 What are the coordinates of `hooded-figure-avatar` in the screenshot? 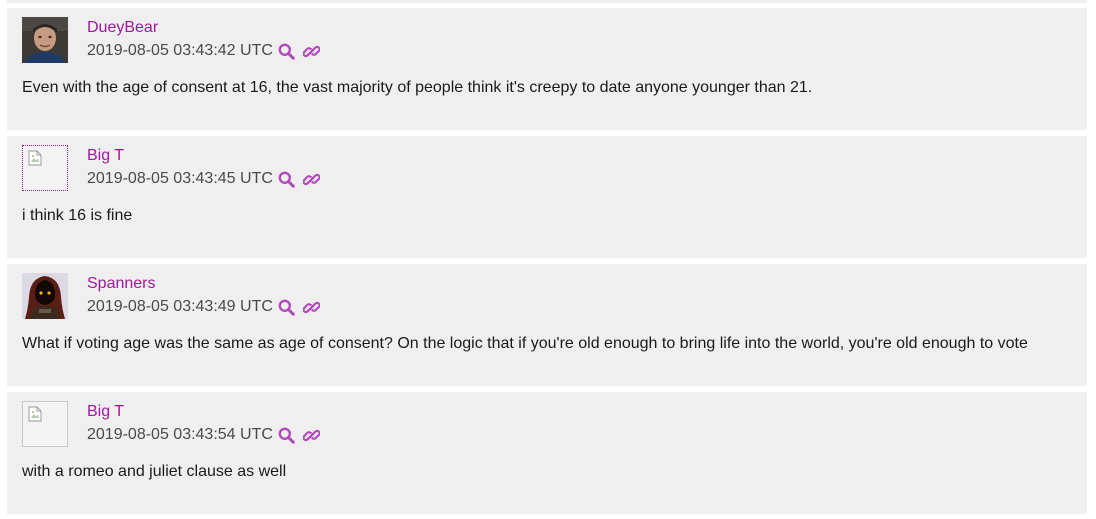 It's located at (45, 296).